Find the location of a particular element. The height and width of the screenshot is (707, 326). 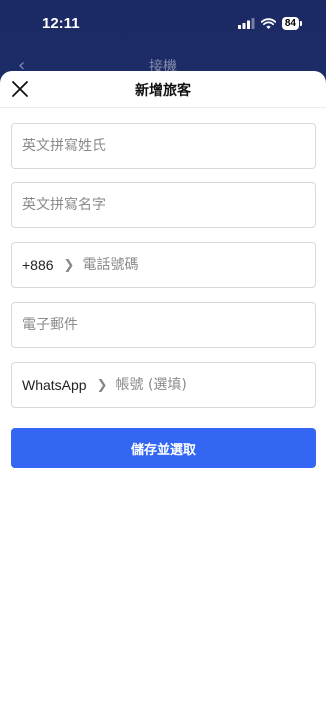

first-name-input is located at coordinates (168, 205).